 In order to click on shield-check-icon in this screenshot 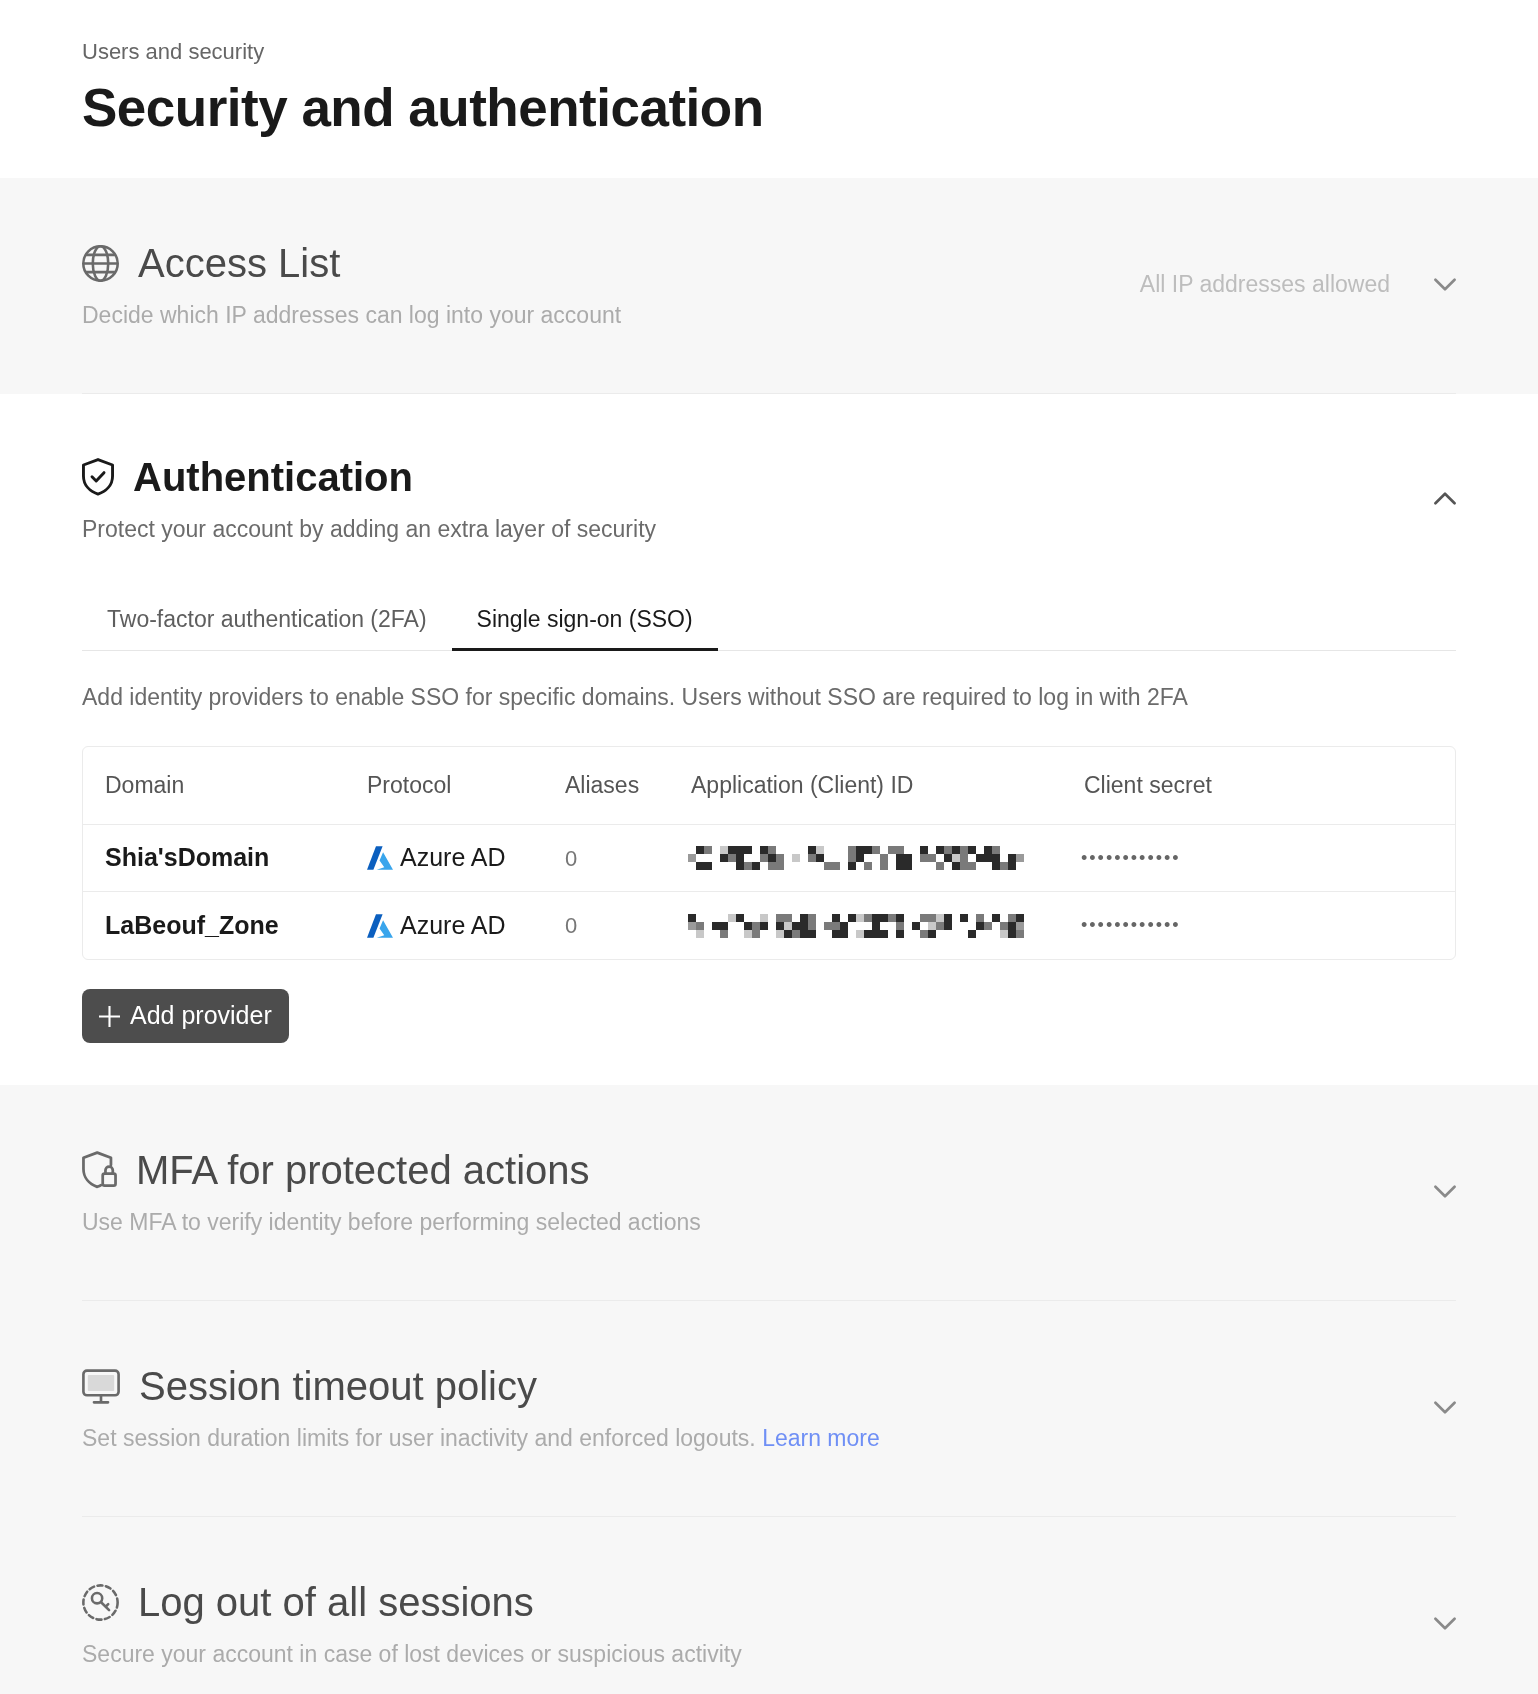, I will do `click(98, 477)`.